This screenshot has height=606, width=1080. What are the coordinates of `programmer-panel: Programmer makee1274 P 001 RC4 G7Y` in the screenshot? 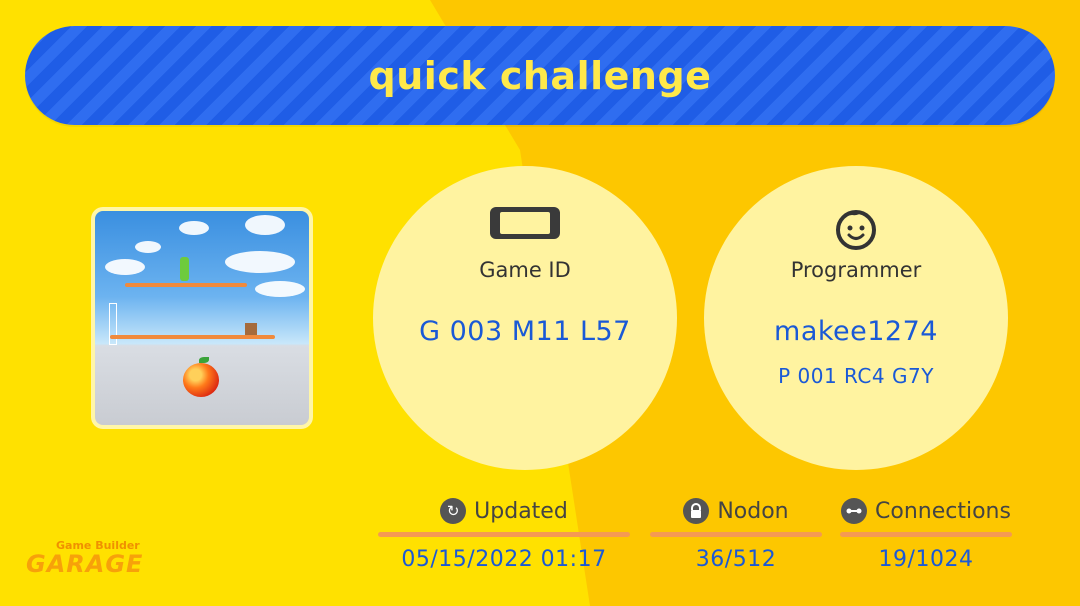 It's located at (856, 318).